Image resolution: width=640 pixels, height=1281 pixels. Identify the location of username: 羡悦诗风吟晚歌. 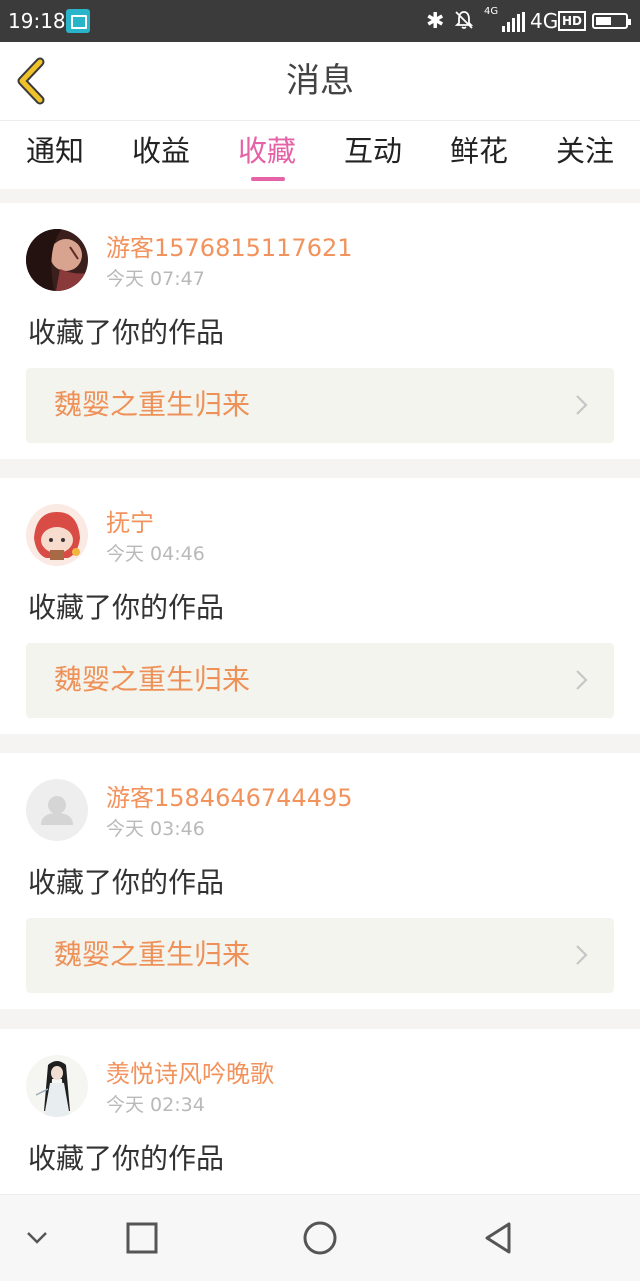
(190, 1074).